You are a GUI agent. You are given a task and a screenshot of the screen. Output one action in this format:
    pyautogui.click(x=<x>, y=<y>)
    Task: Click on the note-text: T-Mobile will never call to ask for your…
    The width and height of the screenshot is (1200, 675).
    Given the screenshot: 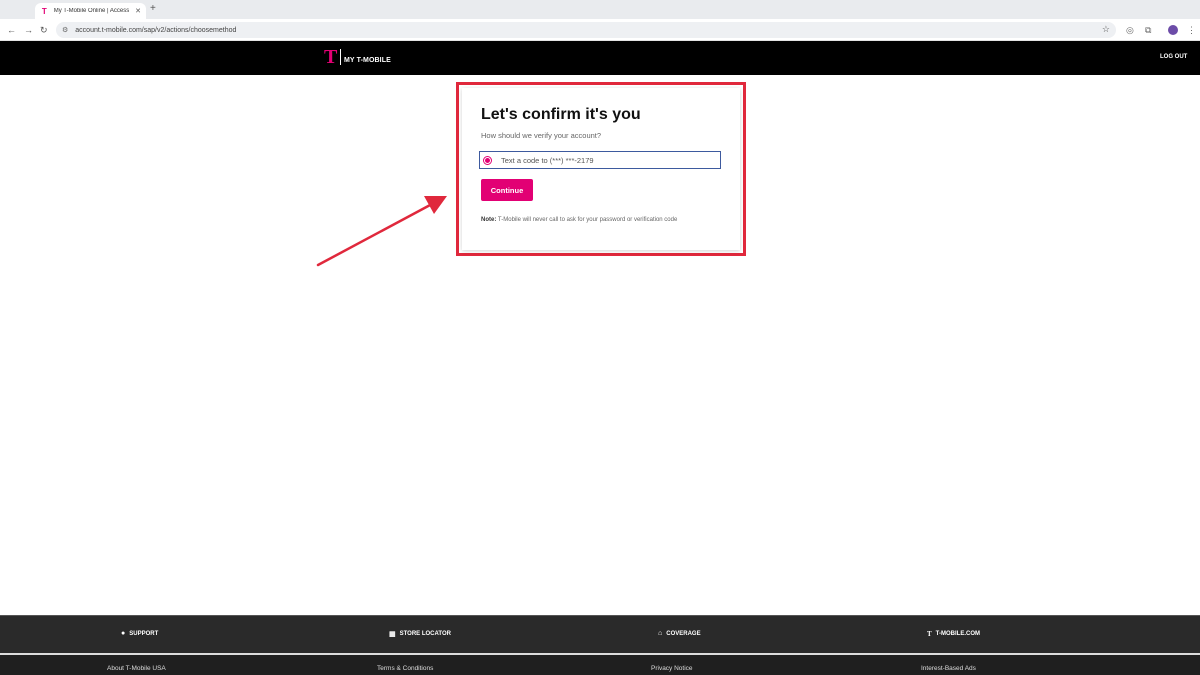 What is the action you would take?
    pyautogui.click(x=587, y=220)
    